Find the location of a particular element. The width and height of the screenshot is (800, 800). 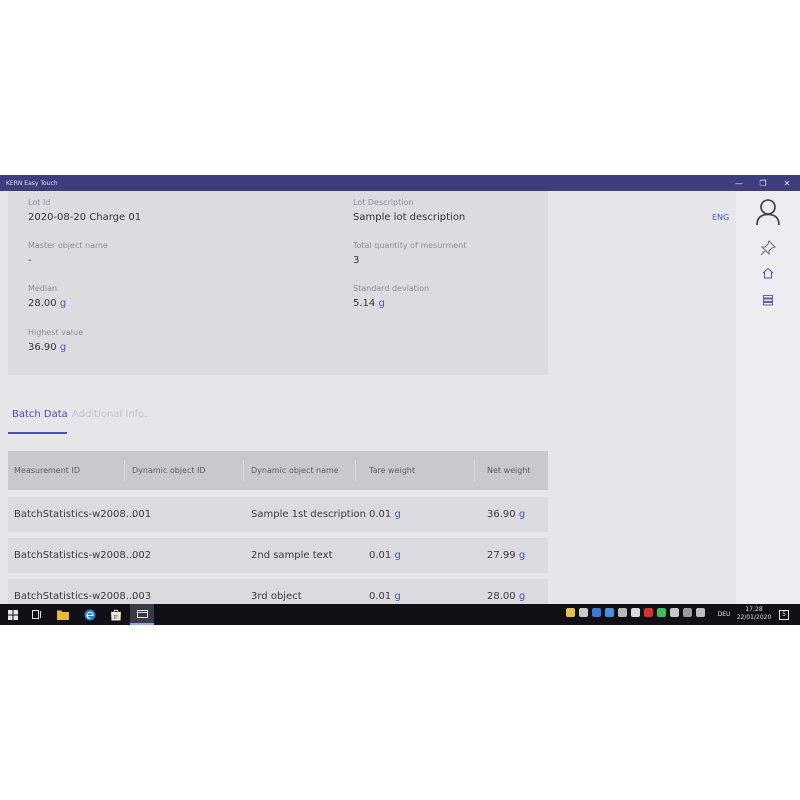

highest-value: 36.90 is located at coordinates (42, 347).